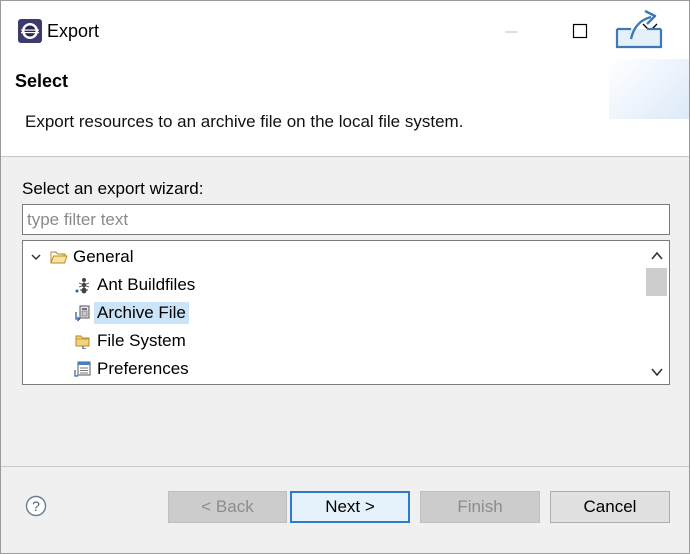 Image resolution: width=690 pixels, height=554 pixels. I want to click on finish-button: Finish, so click(480, 507).